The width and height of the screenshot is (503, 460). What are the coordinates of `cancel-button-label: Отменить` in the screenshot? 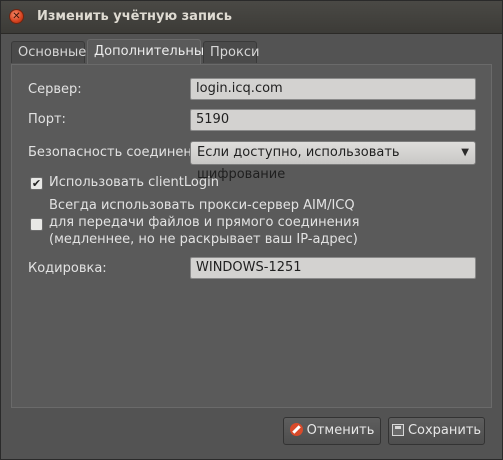 It's located at (340, 430).